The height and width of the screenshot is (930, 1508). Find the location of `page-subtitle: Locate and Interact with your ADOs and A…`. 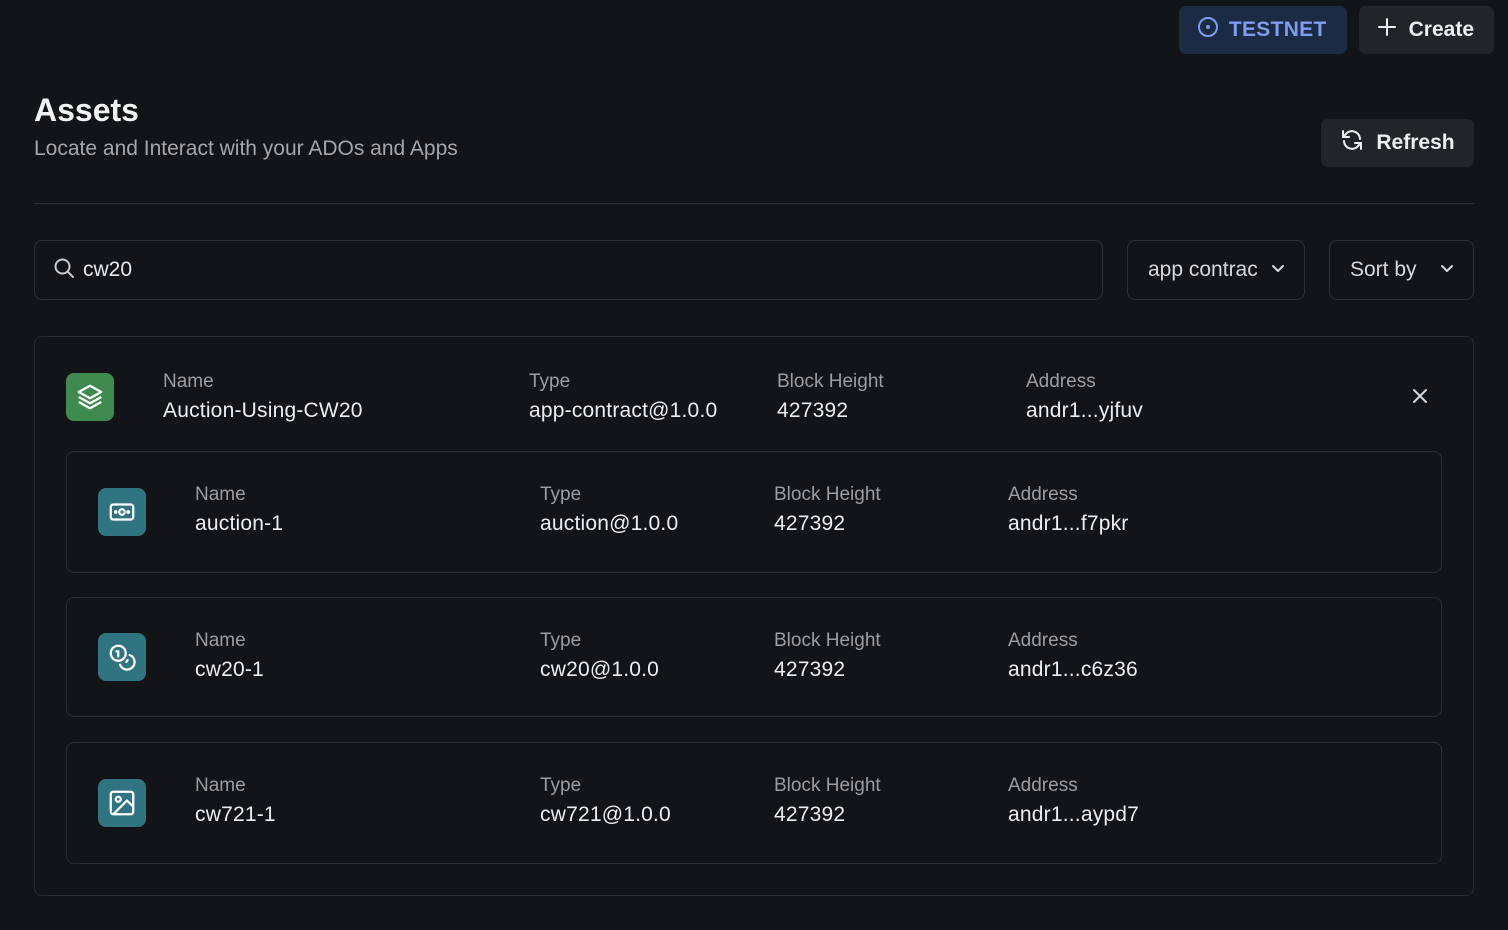

page-subtitle: Locate and Interact with your ADOs and A… is located at coordinates (246, 148).